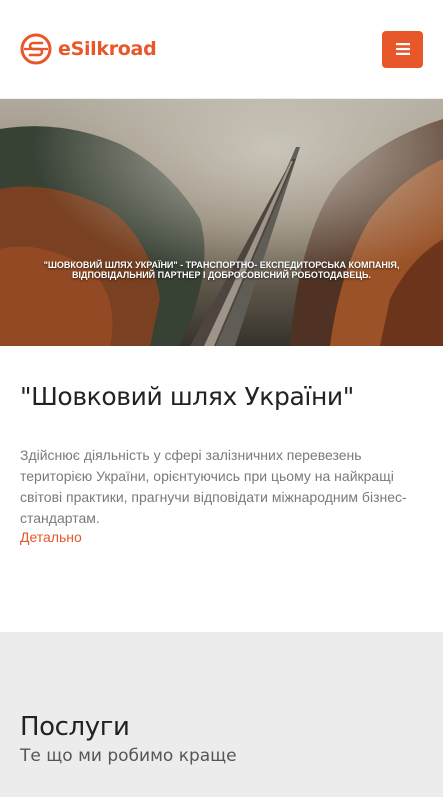  I want to click on about-title: "Шовковий шлях України", so click(187, 396).